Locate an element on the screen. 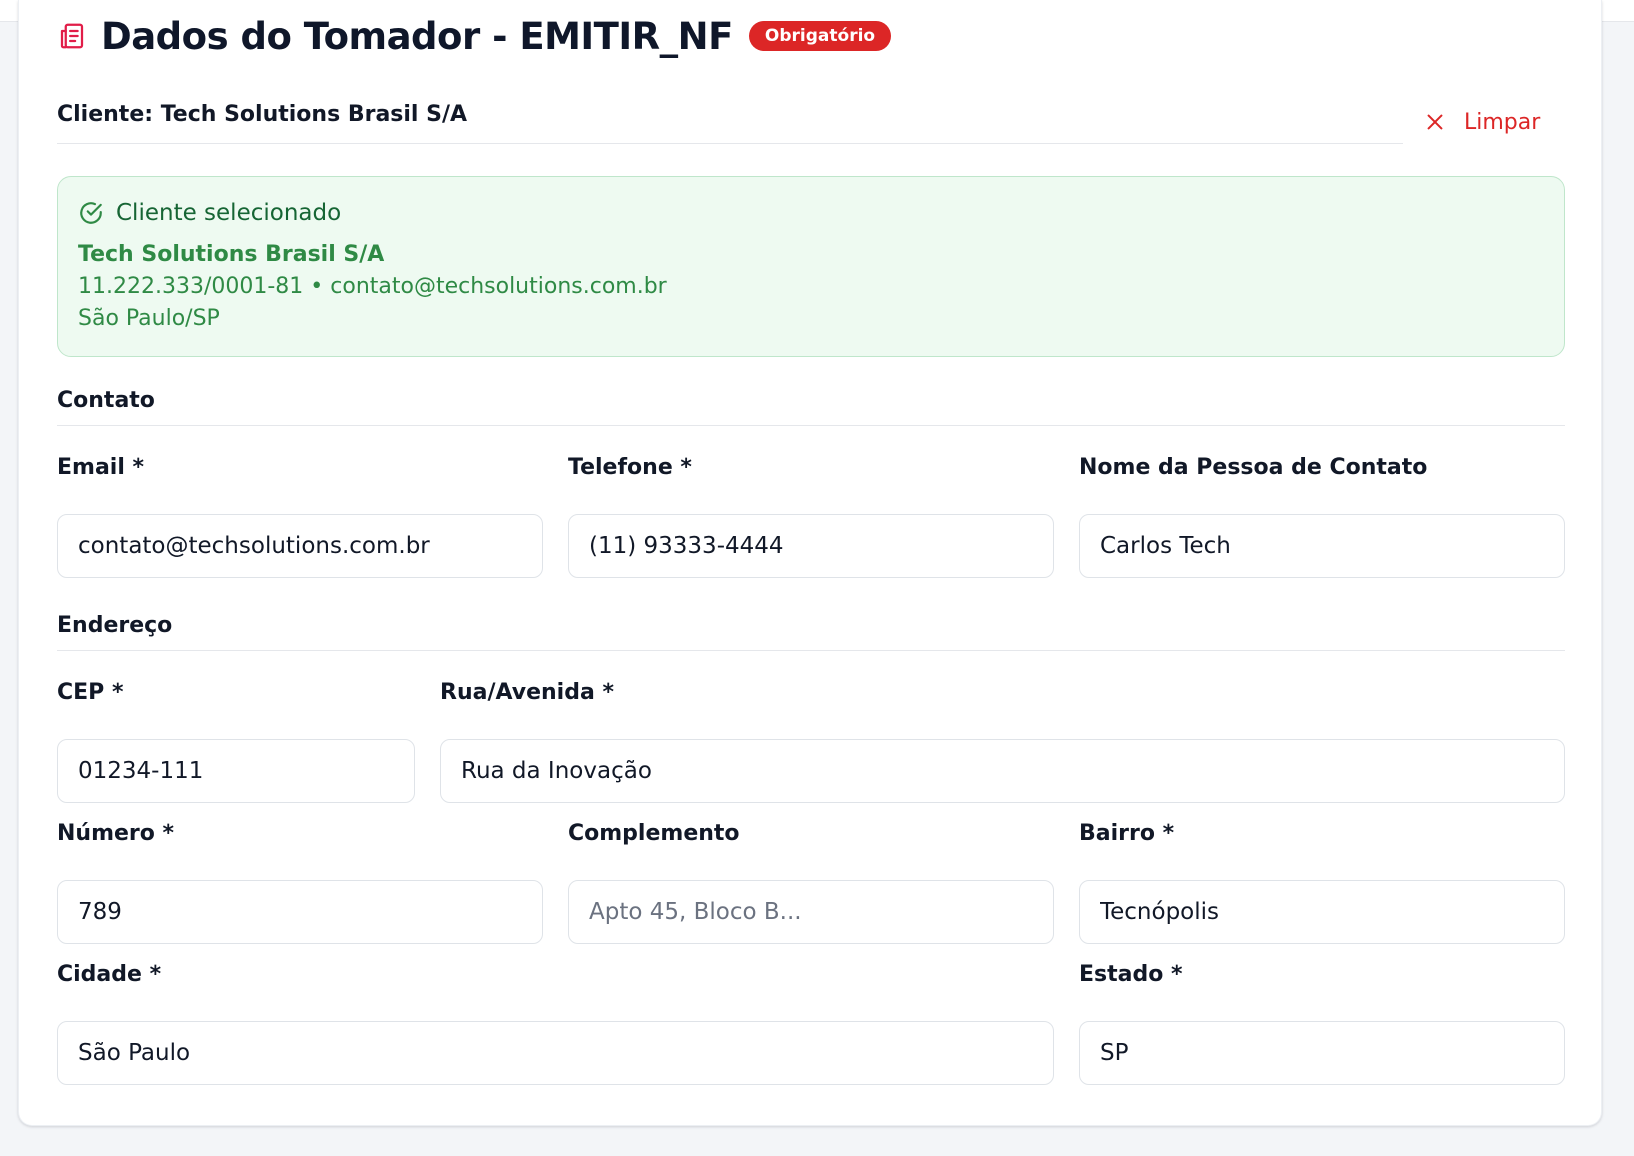 The width and height of the screenshot is (1634, 1156). state-label: Estado * is located at coordinates (1131, 974).